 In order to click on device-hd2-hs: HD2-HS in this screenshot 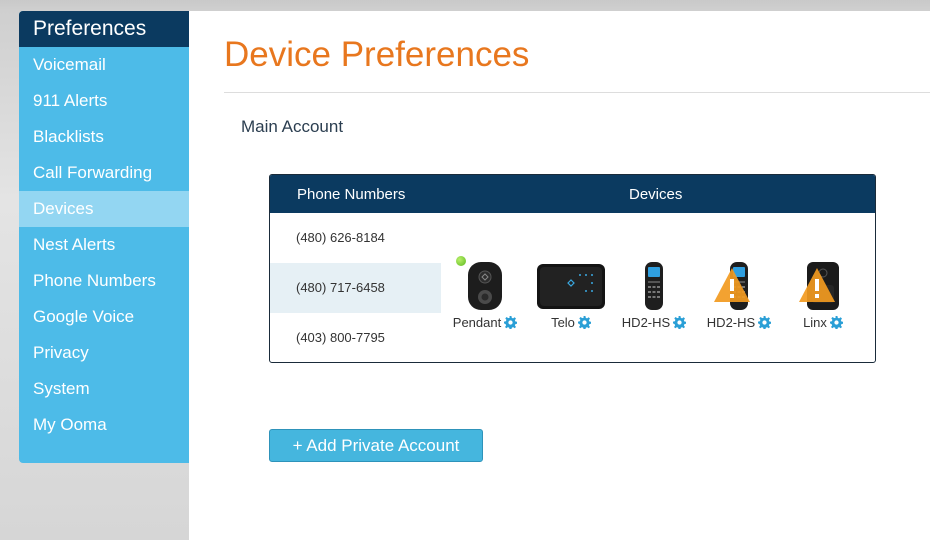, I will do `click(654, 295)`.